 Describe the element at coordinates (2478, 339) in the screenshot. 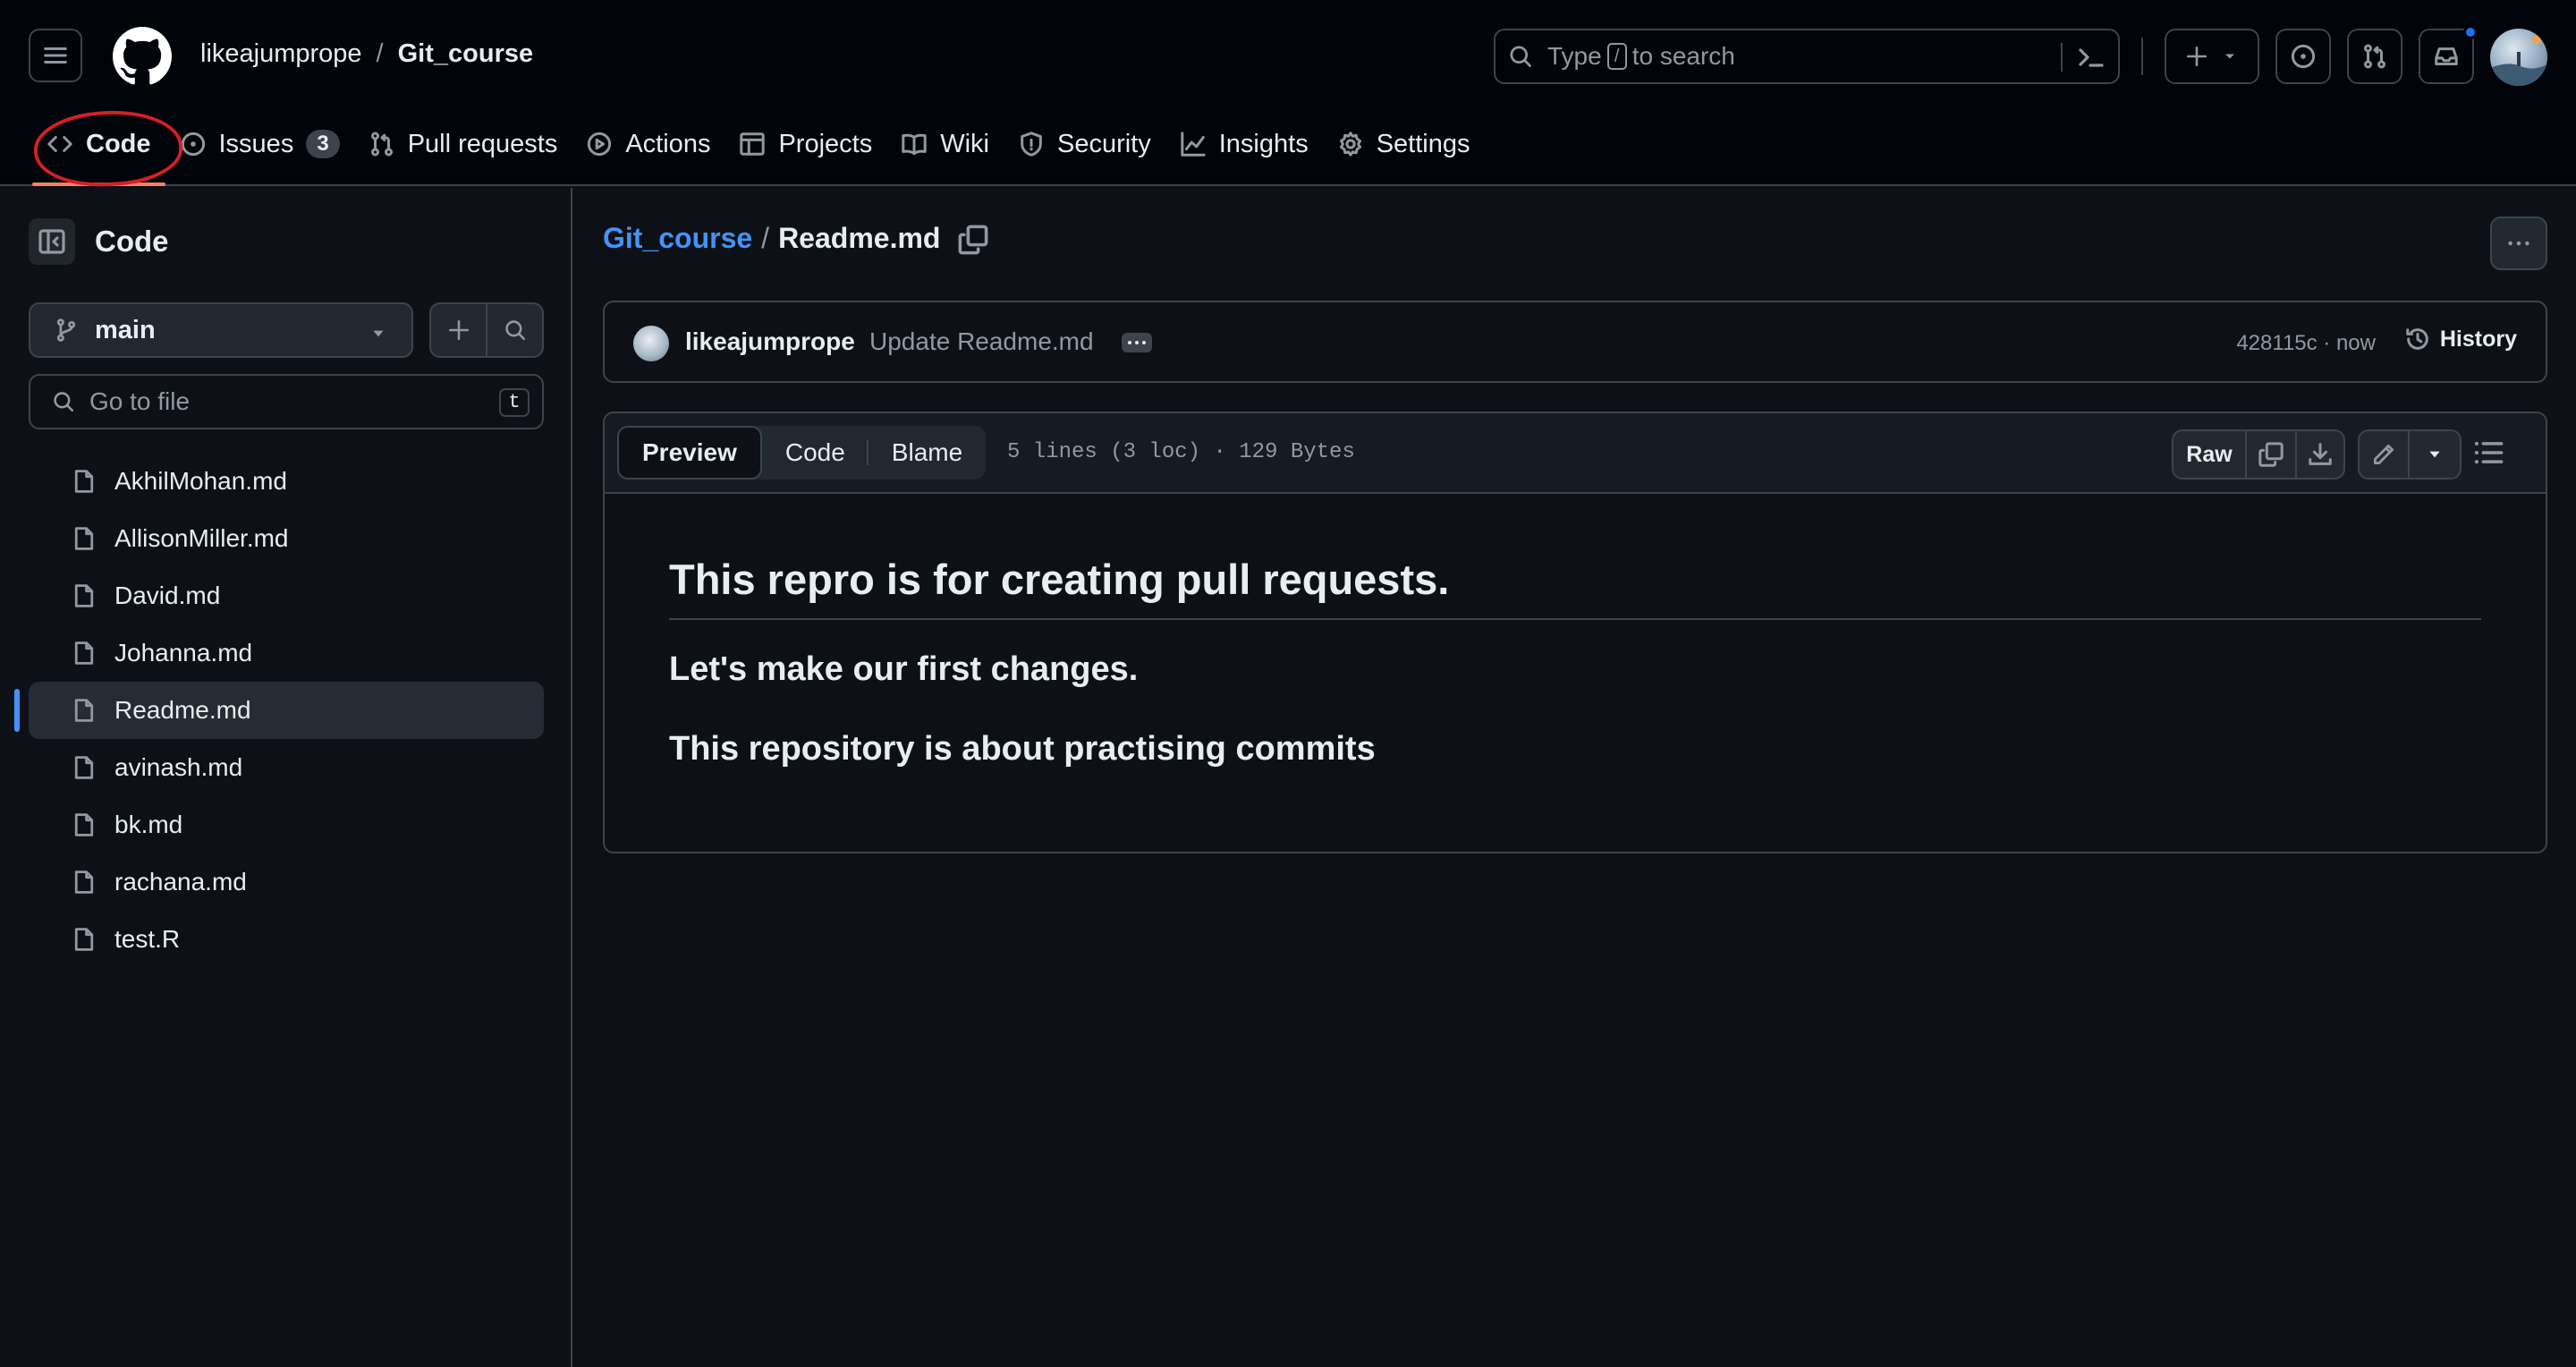

I see `history-label: History` at that location.